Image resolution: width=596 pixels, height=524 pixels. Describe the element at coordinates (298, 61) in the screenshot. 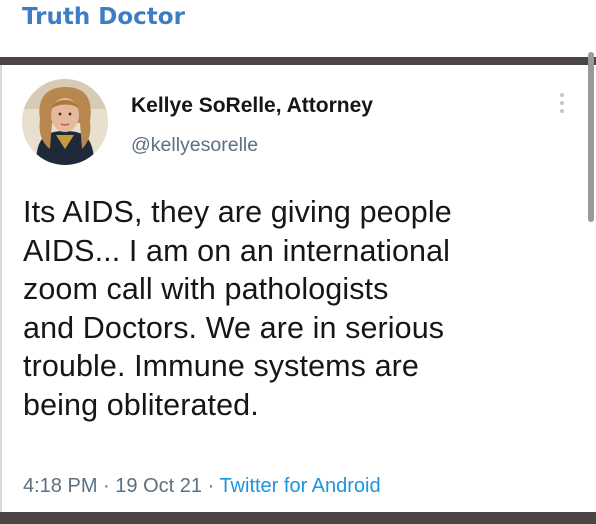

I see `top-divider` at that location.